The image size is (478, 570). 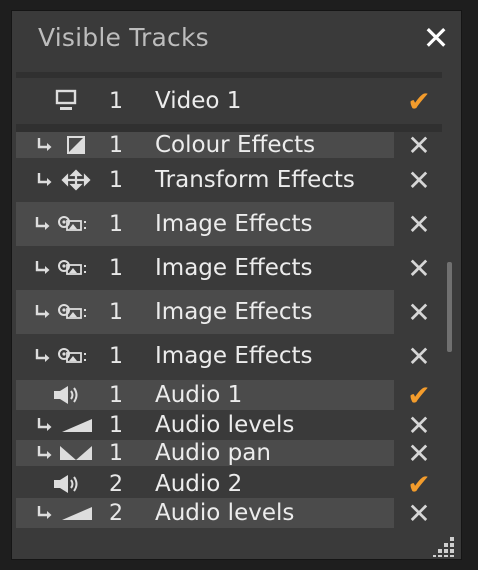 What do you see at coordinates (229, 128) in the screenshot?
I see `group-divider` at bounding box center [229, 128].